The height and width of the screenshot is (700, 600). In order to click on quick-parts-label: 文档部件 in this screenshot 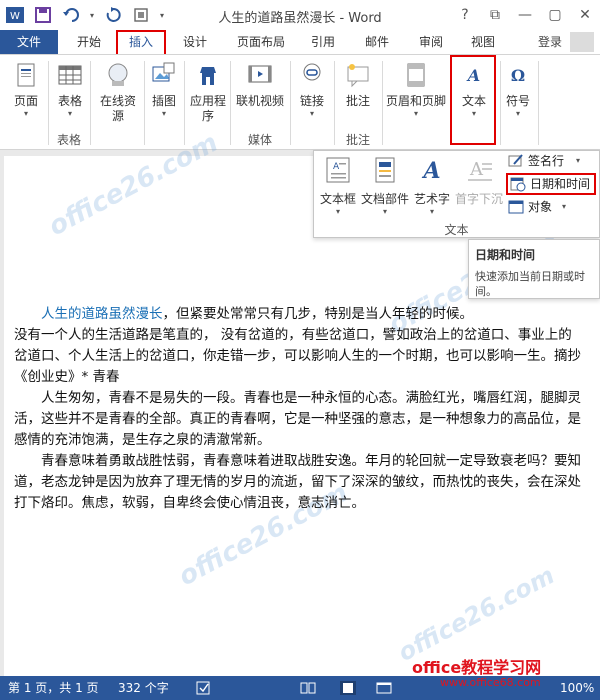, I will do `click(384, 199)`.